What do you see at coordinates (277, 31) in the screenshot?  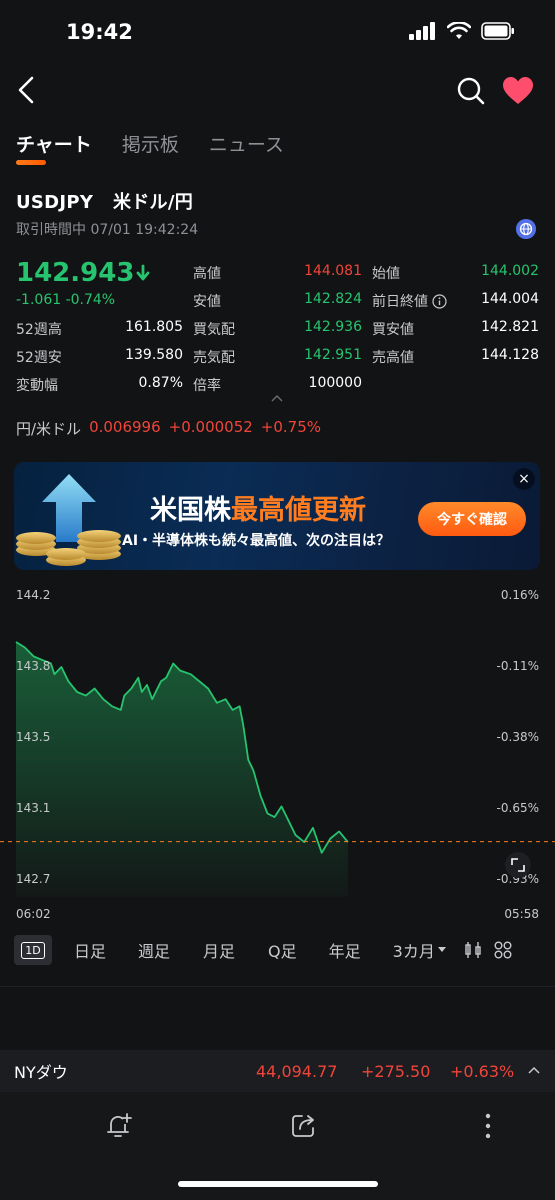 I see `status-bar: 19:42` at bounding box center [277, 31].